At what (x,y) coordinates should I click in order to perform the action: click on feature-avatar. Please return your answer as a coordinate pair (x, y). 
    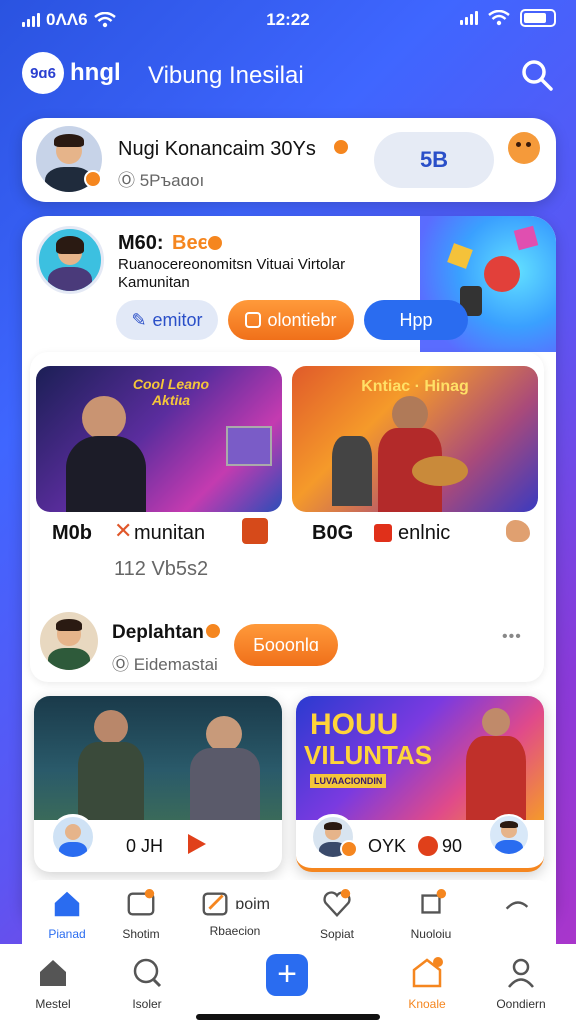
    Looking at the image, I should click on (70, 260).